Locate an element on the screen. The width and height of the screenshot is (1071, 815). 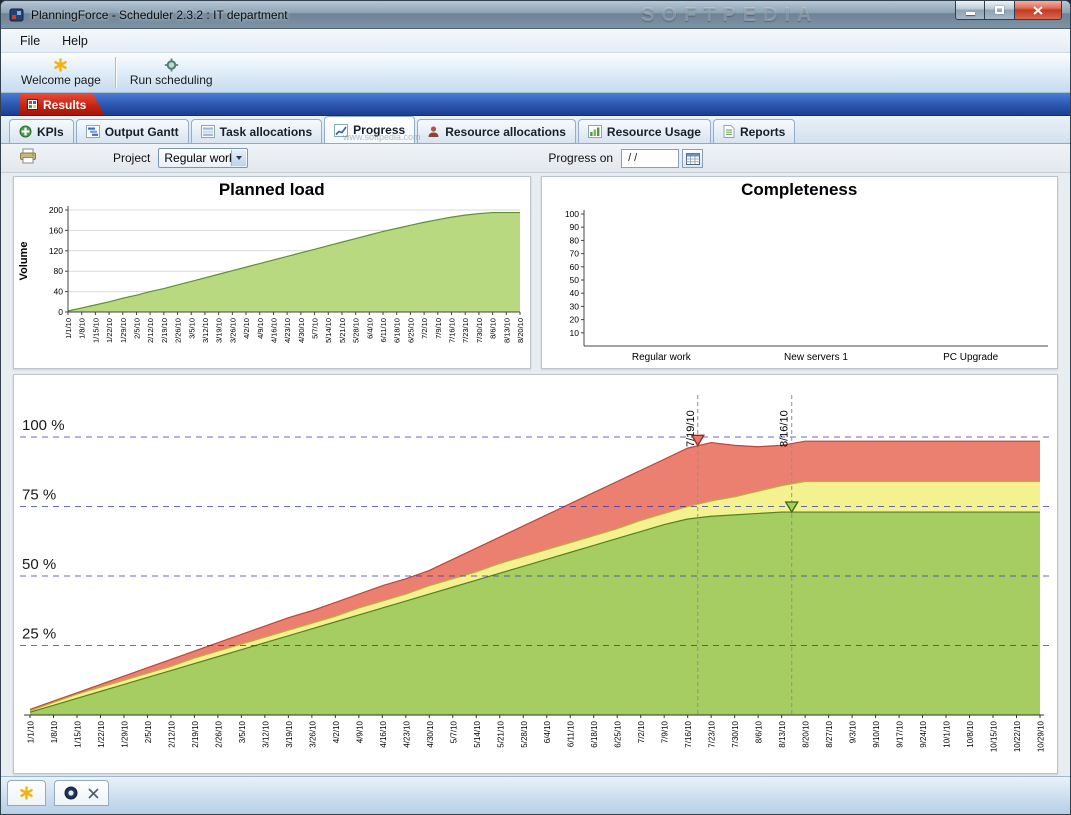
tab-task-allocations-label: Task allocations is located at coordinates (266, 131).